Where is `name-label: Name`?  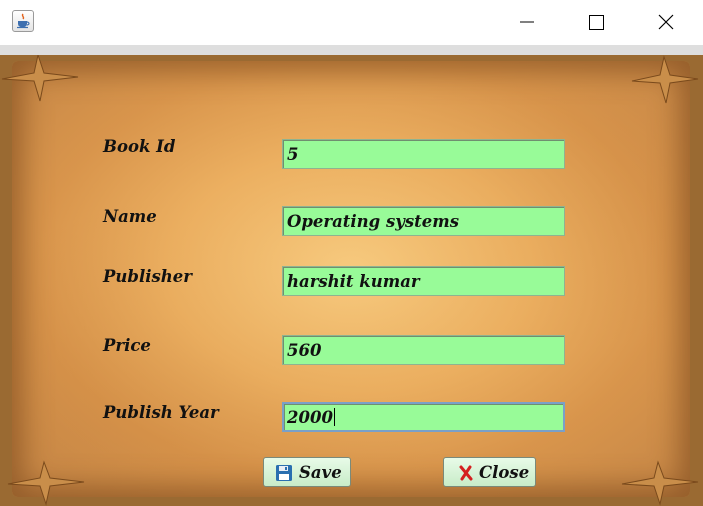
name-label: Name is located at coordinates (130, 216).